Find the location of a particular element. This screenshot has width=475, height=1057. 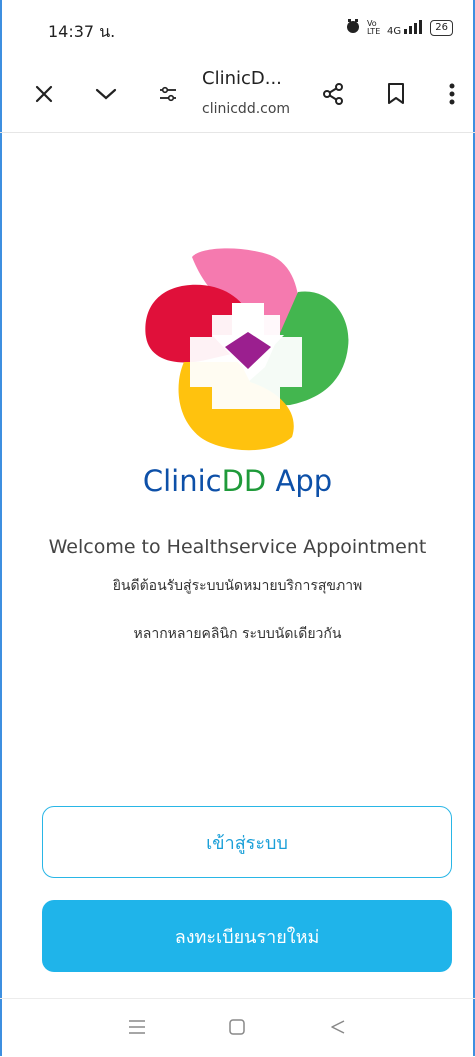

network-type: 4G is located at coordinates (394, 31).